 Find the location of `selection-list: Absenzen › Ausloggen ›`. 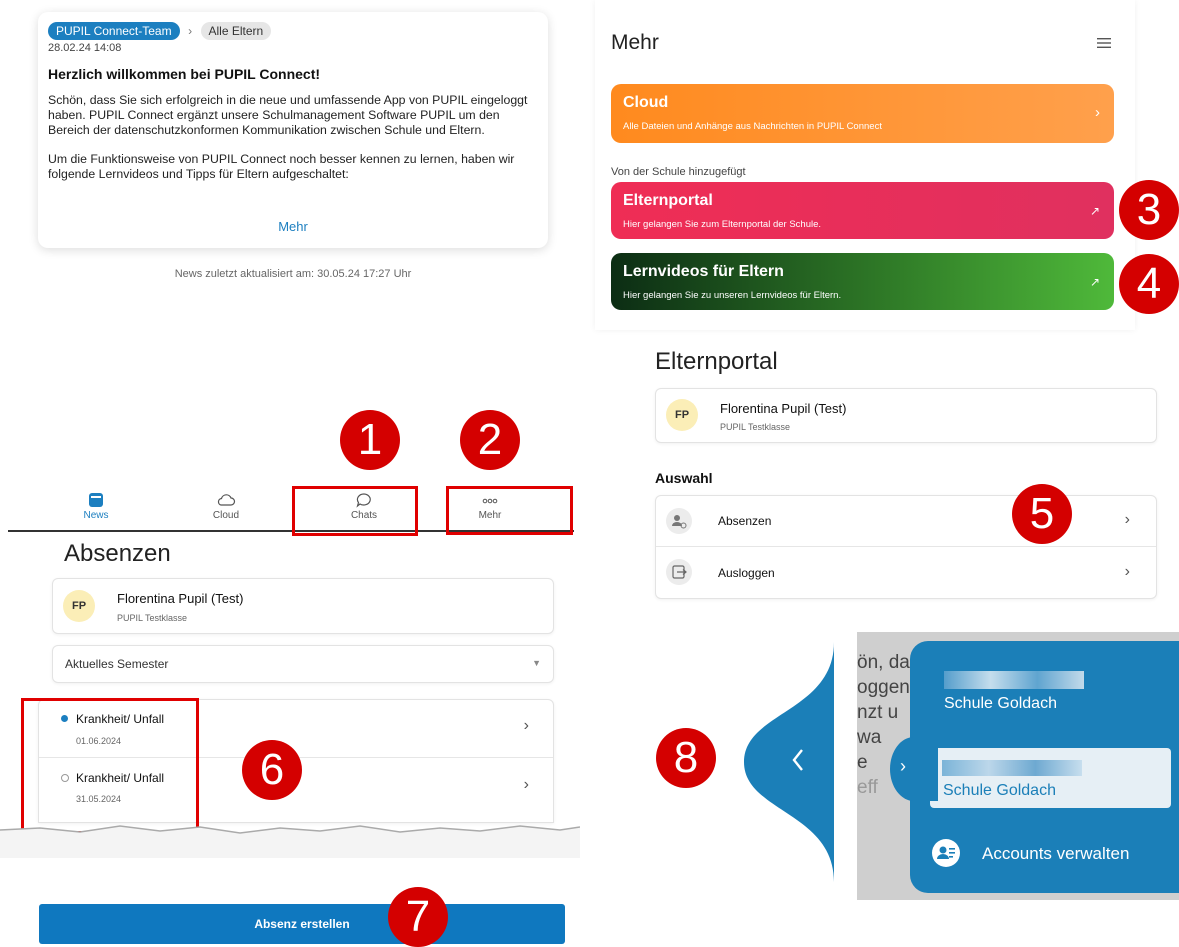

selection-list: Absenzen › Ausloggen › is located at coordinates (906, 547).